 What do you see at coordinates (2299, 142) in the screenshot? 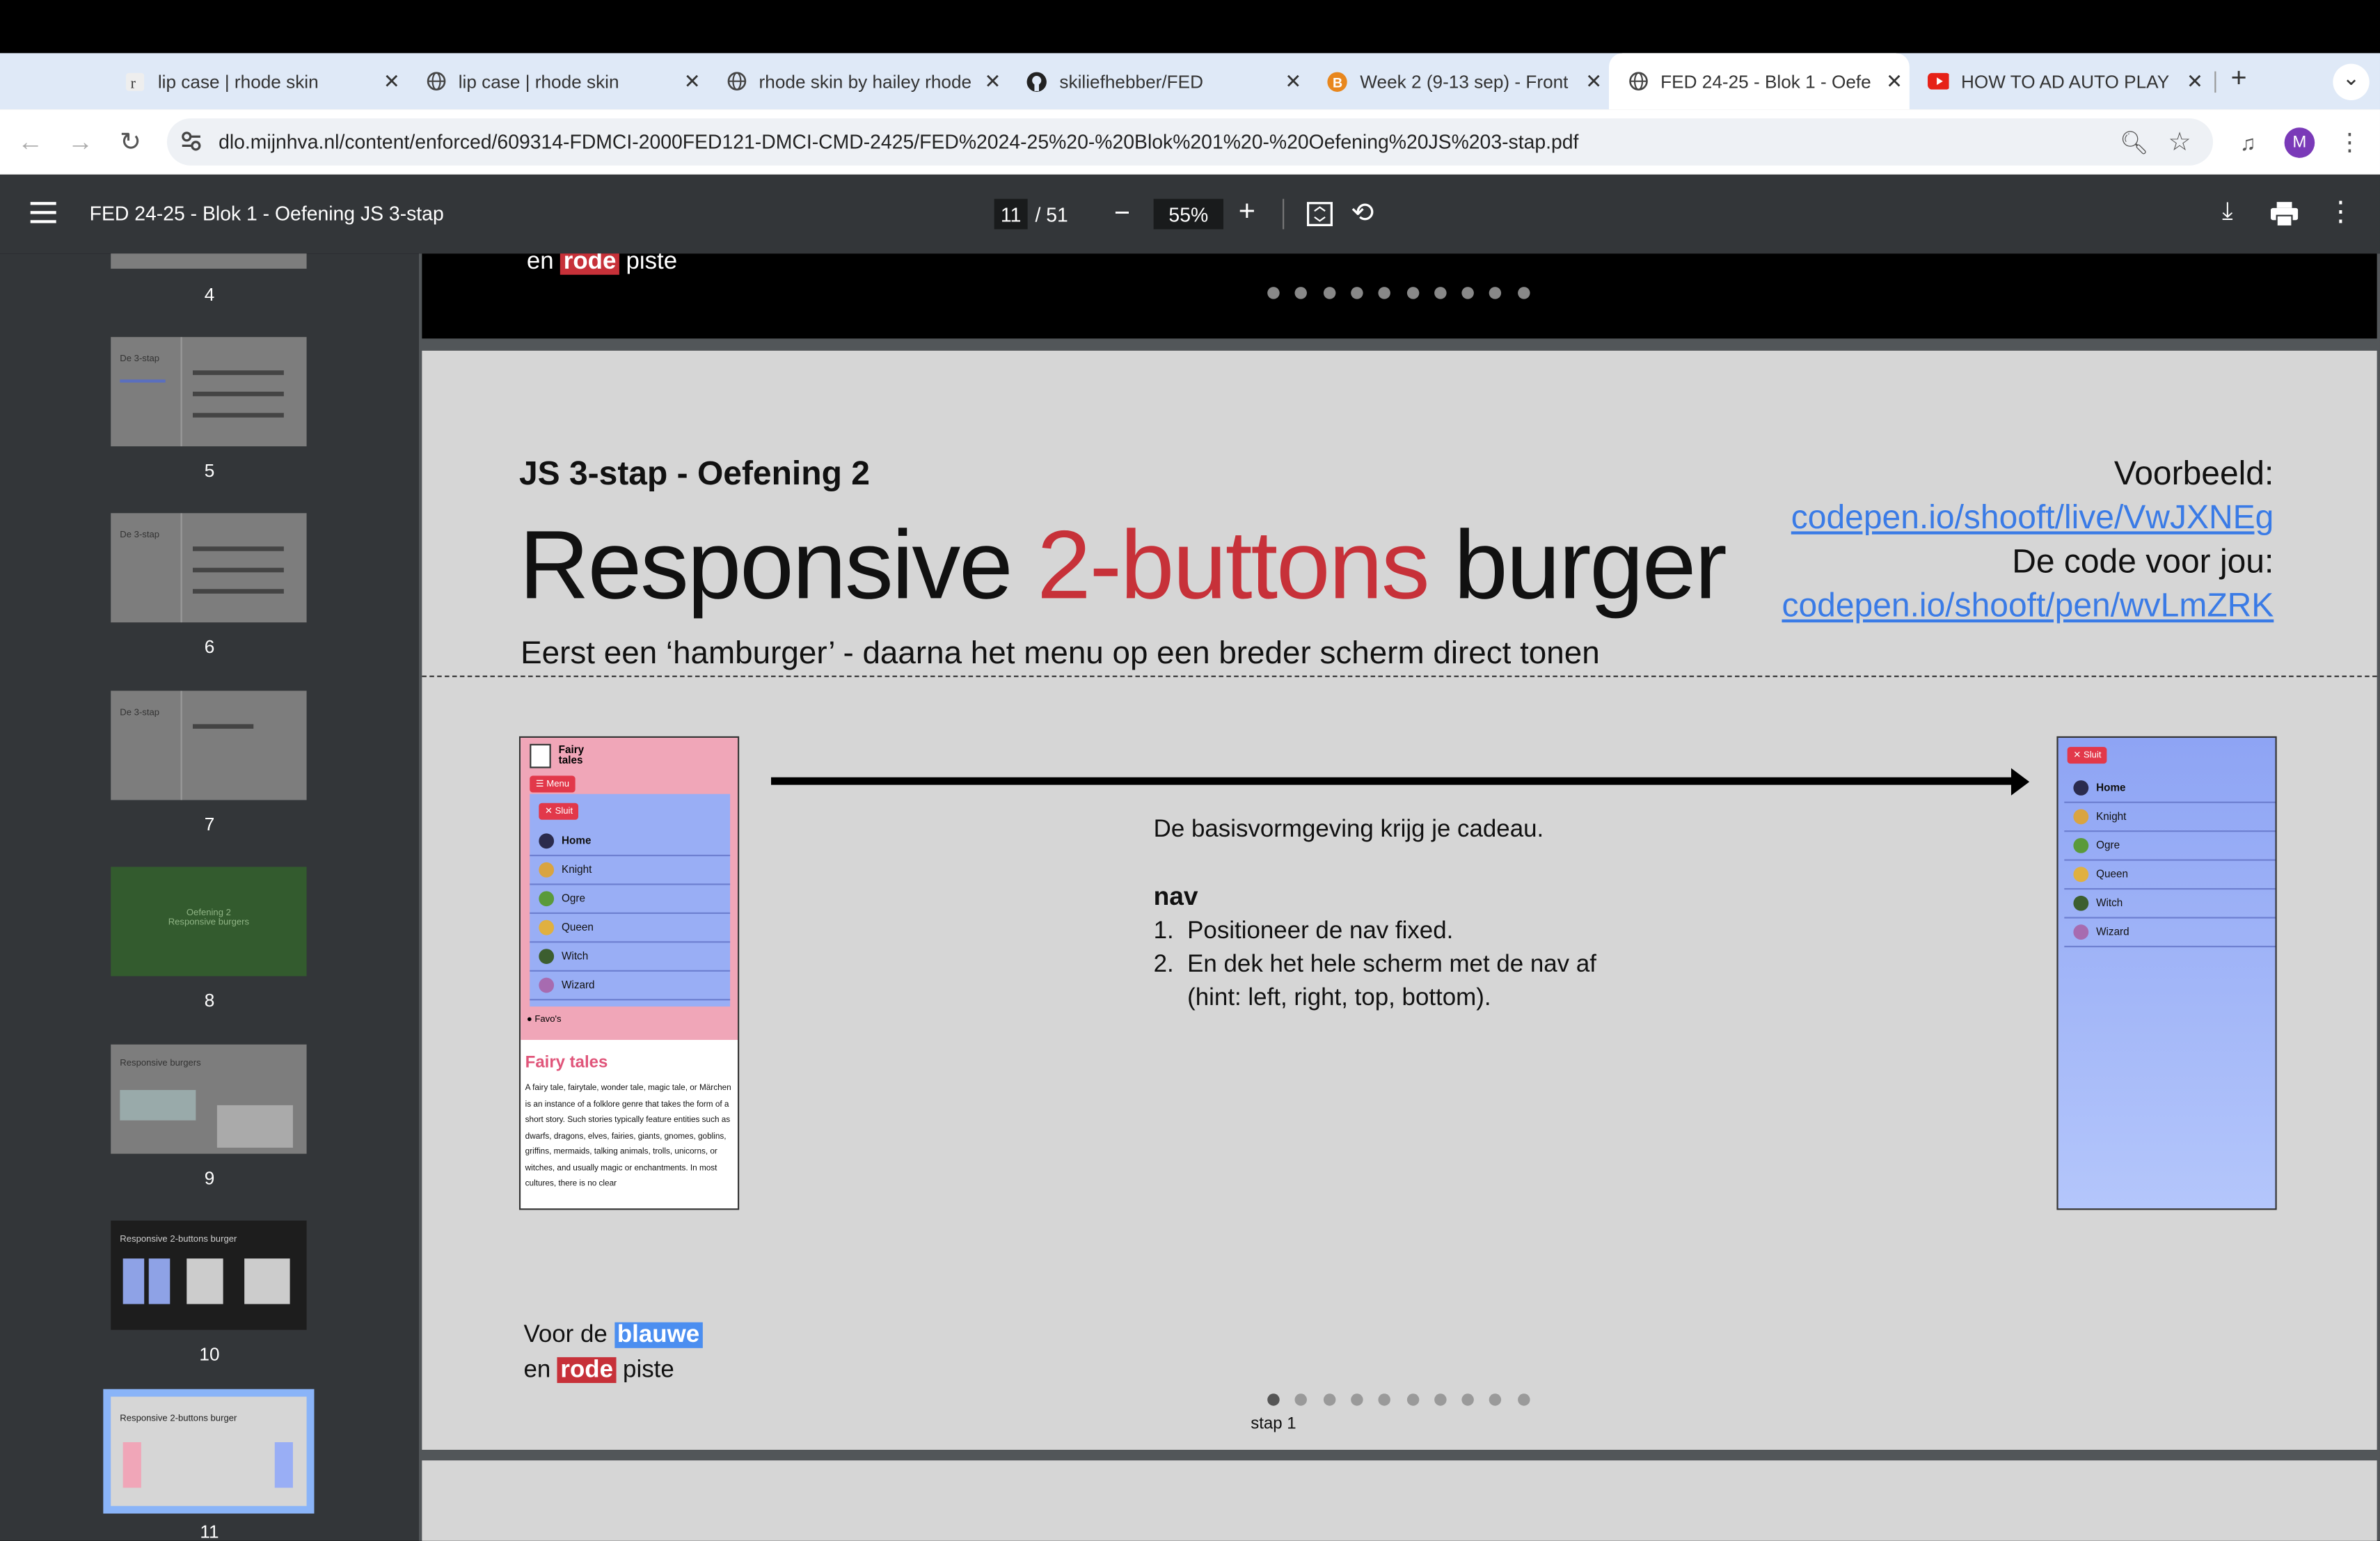
I see `profile-avatar: M` at bounding box center [2299, 142].